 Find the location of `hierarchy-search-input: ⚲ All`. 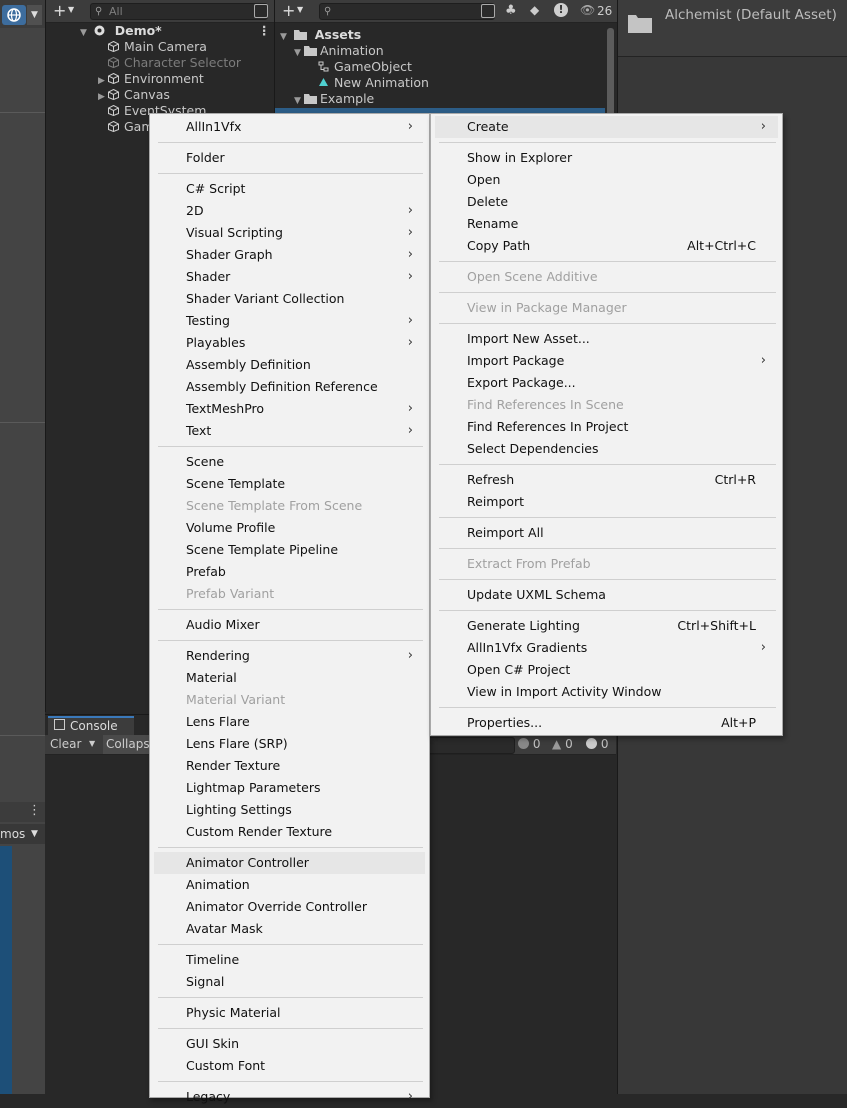

hierarchy-search-input: ⚲ All is located at coordinates (179, 11).